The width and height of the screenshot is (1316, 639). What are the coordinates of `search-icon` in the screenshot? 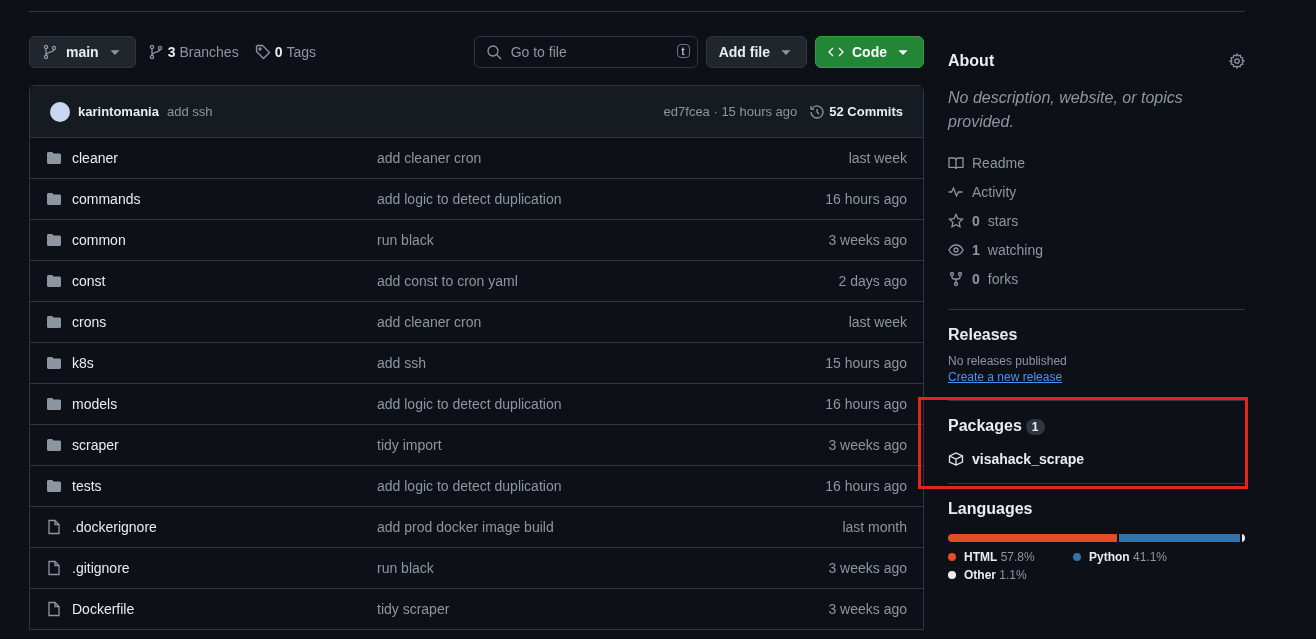 It's located at (493, 52).